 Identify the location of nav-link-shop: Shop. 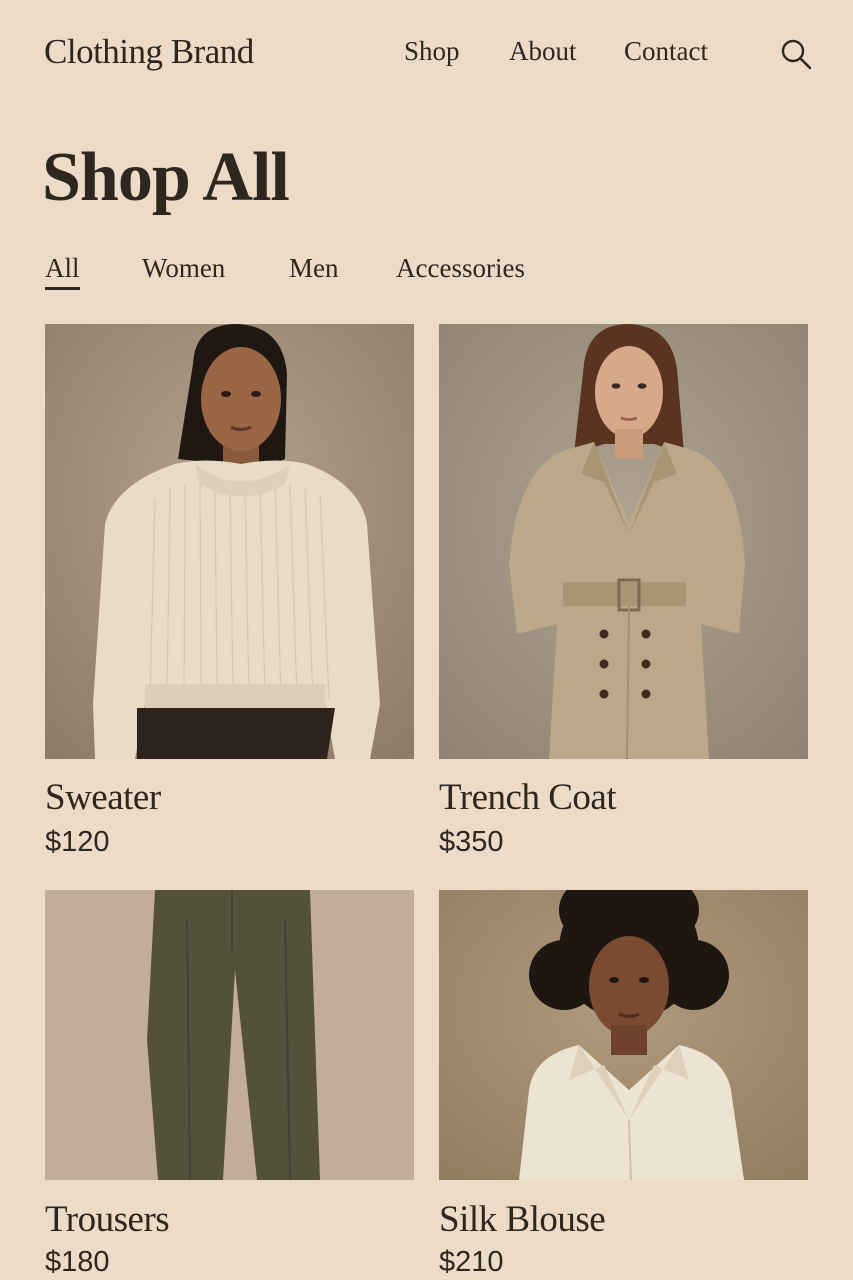
(432, 51).